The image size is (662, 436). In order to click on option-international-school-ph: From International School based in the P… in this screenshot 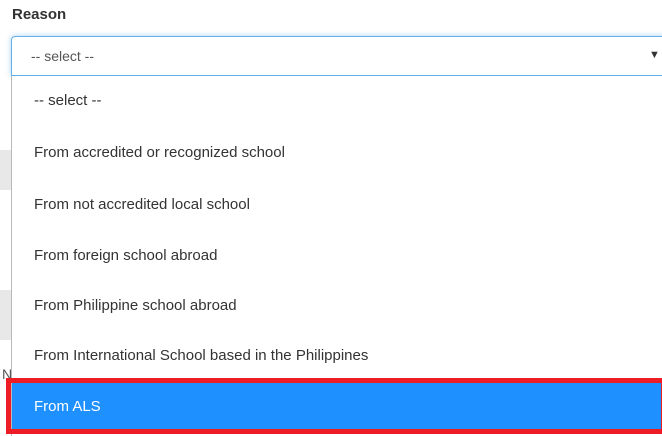, I will do `click(337, 356)`.